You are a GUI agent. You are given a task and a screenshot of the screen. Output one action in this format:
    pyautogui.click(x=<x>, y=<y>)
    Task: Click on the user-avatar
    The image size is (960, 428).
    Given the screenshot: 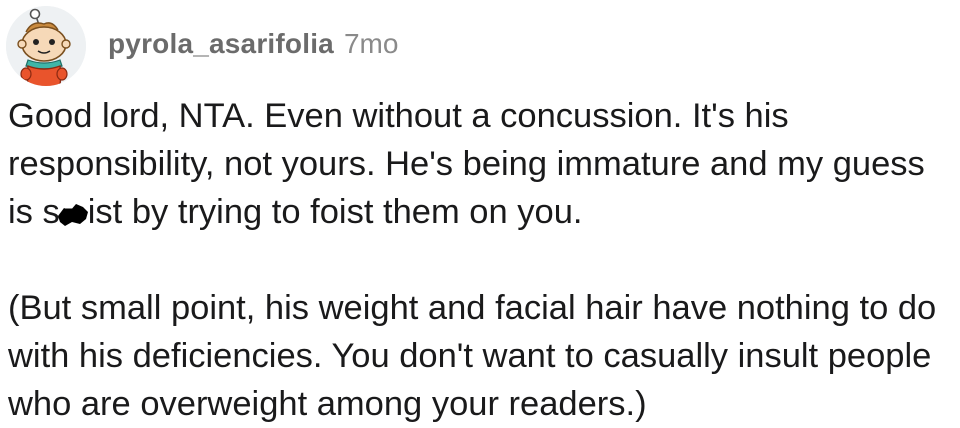 What is the action you would take?
    pyautogui.click(x=46, y=46)
    